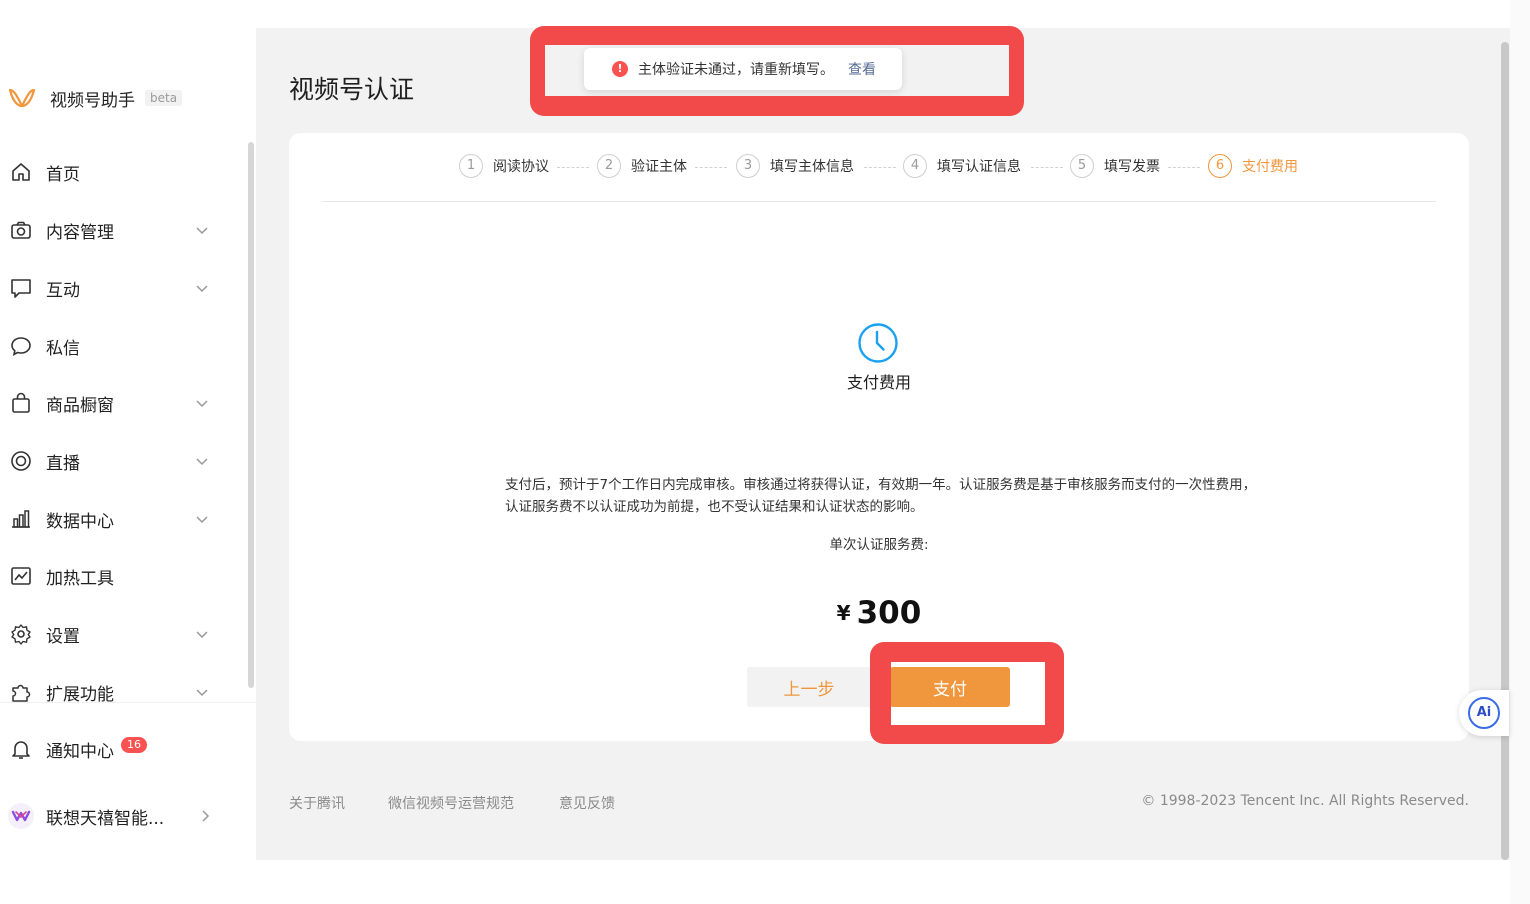 This screenshot has width=1530, height=904. I want to click on puzzle-icon, so click(21, 692).